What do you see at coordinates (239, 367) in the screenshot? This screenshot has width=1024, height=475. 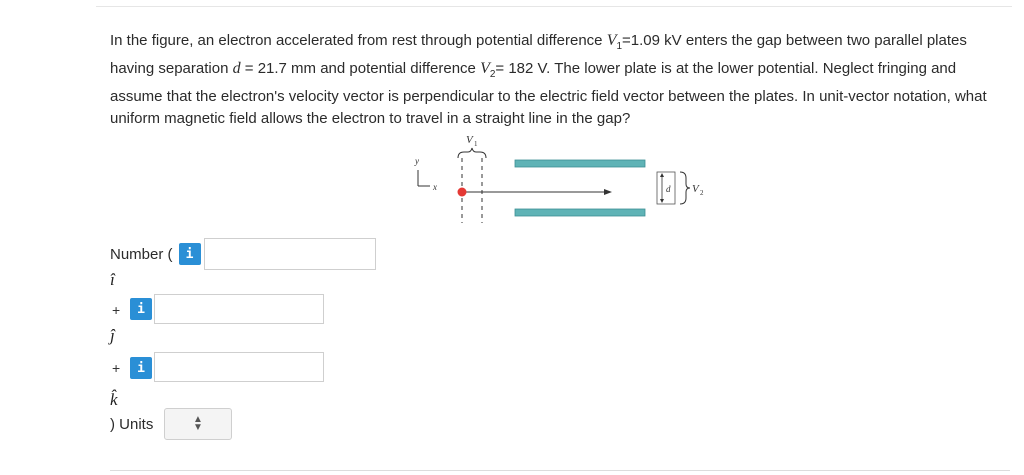 I see `k-component-input` at bounding box center [239, 367].